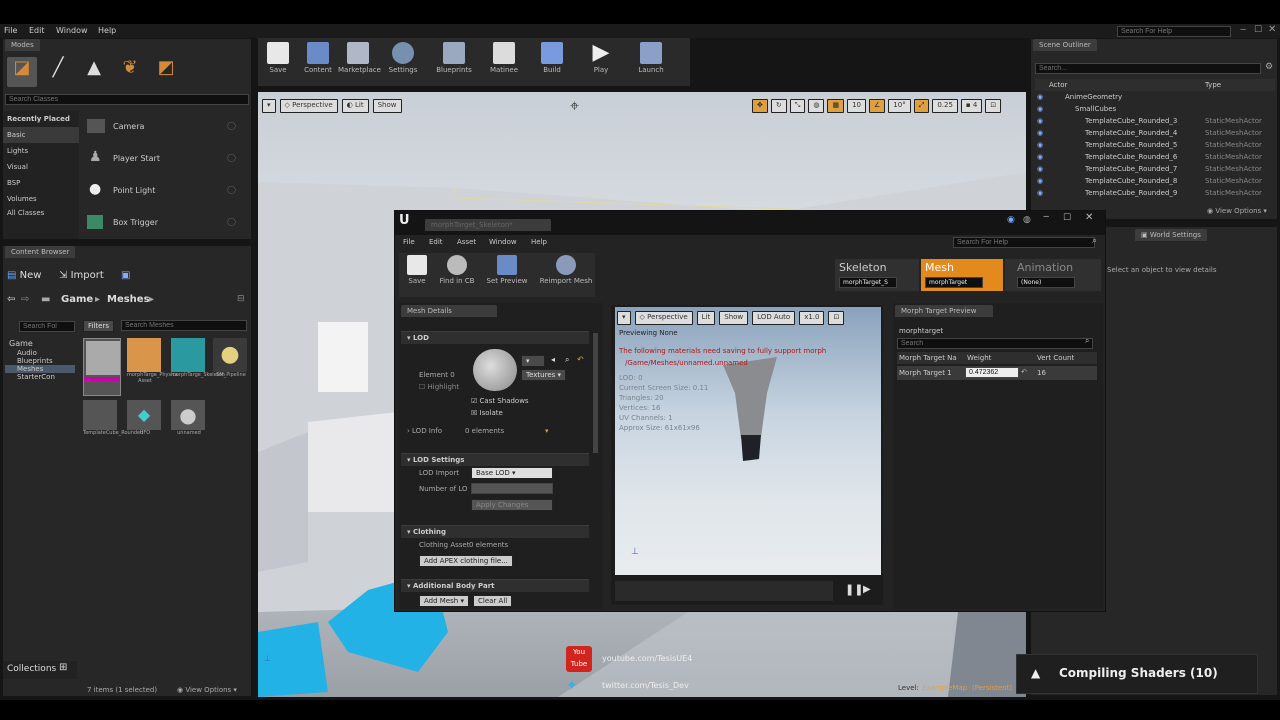 The width and height of the screenshot is (1280, 720). What do you see at coordinates (163, 193) in the screenshot?
I see `placeable-point-light: ● Point Light ◯` at bounding box center [163, 193].